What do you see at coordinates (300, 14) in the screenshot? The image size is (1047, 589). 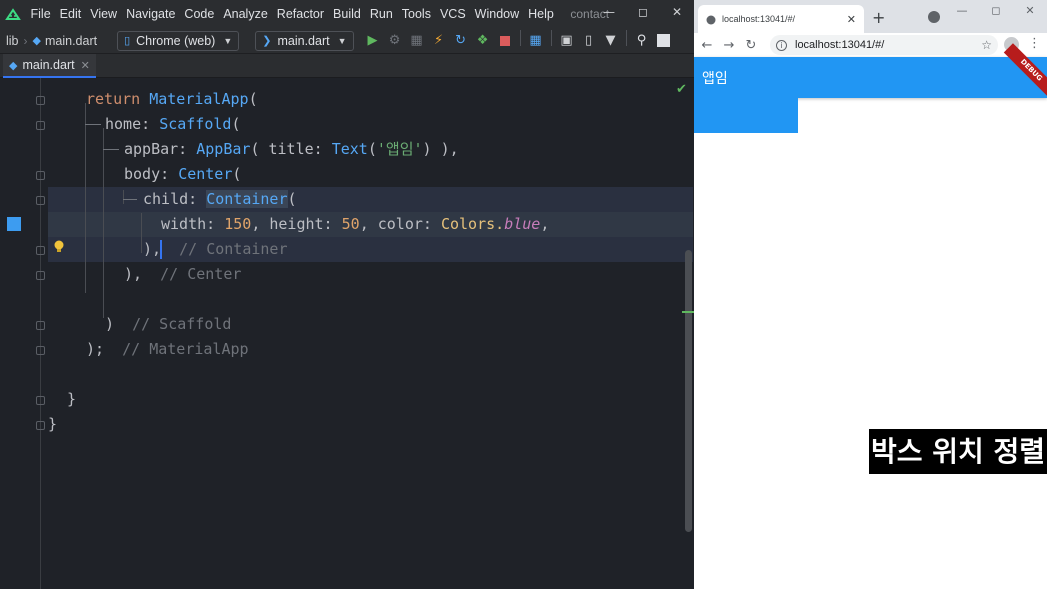 I see `menu-refactor: Refactor` at bounding box center [300, 14].